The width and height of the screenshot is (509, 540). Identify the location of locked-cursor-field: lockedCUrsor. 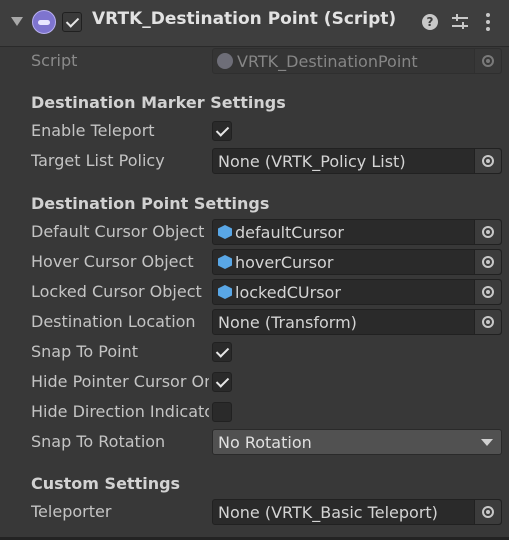
(357, 292).